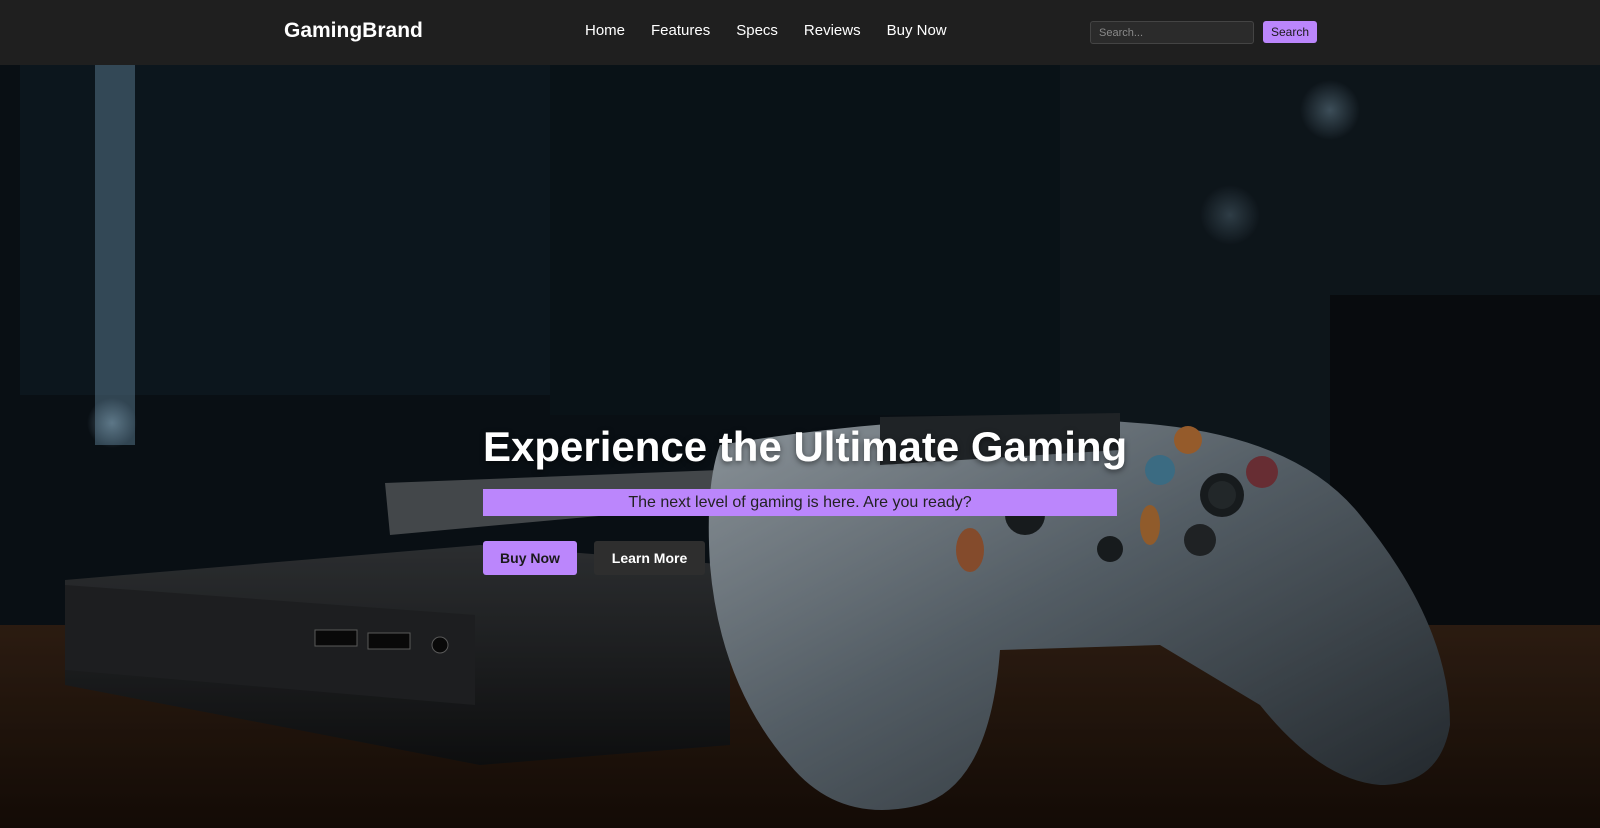  I want to click on nav-item-specs: Specs, so click(757, 31).